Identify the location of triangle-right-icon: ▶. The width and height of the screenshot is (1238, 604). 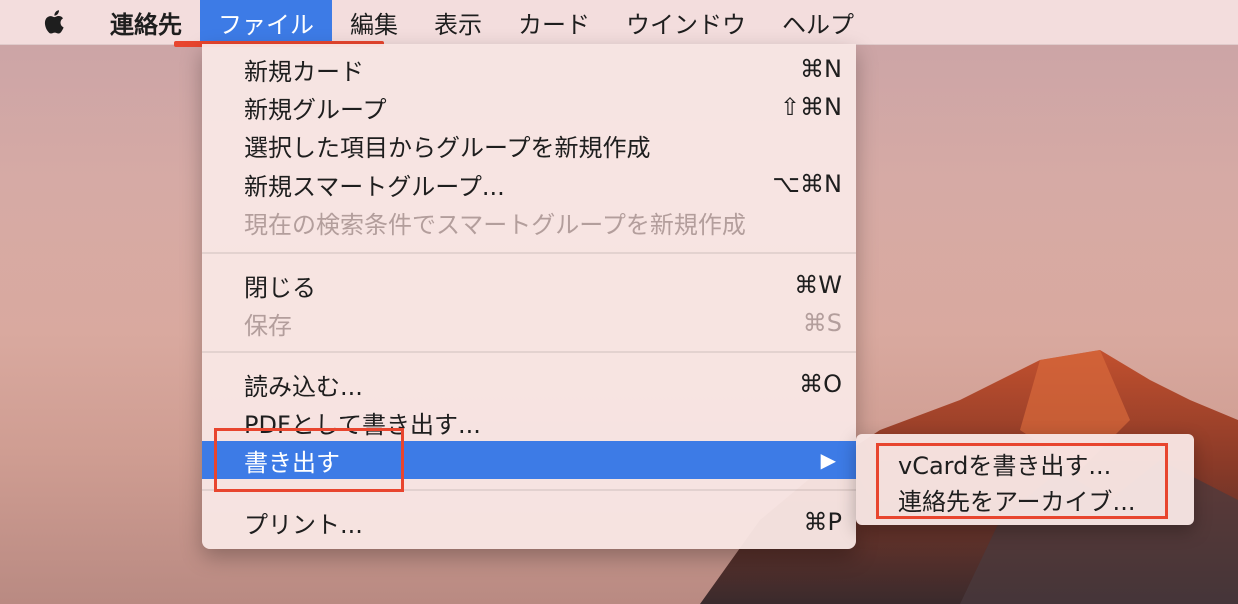
(828, 460).